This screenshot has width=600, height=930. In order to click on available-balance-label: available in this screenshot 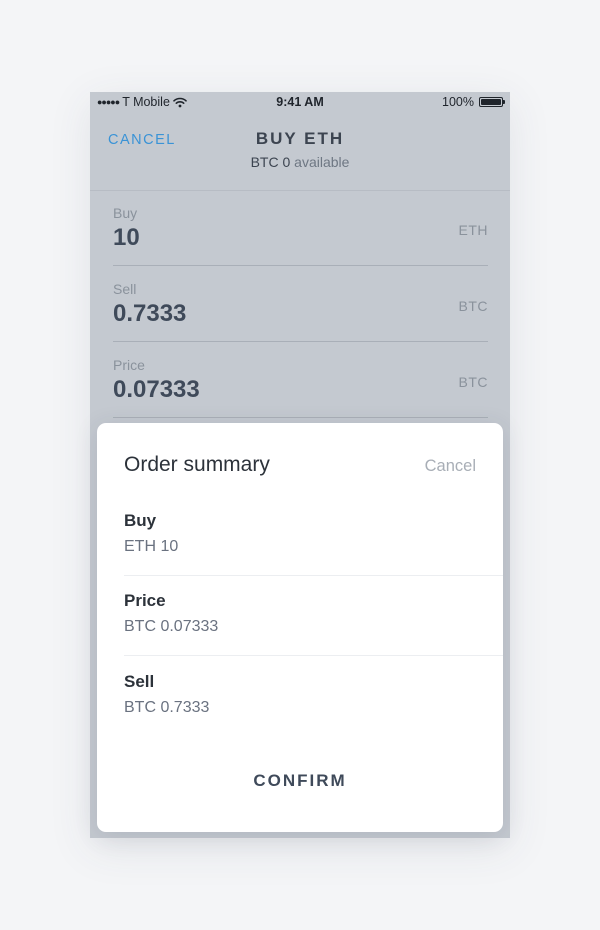, I will do `click(322, 162)`.